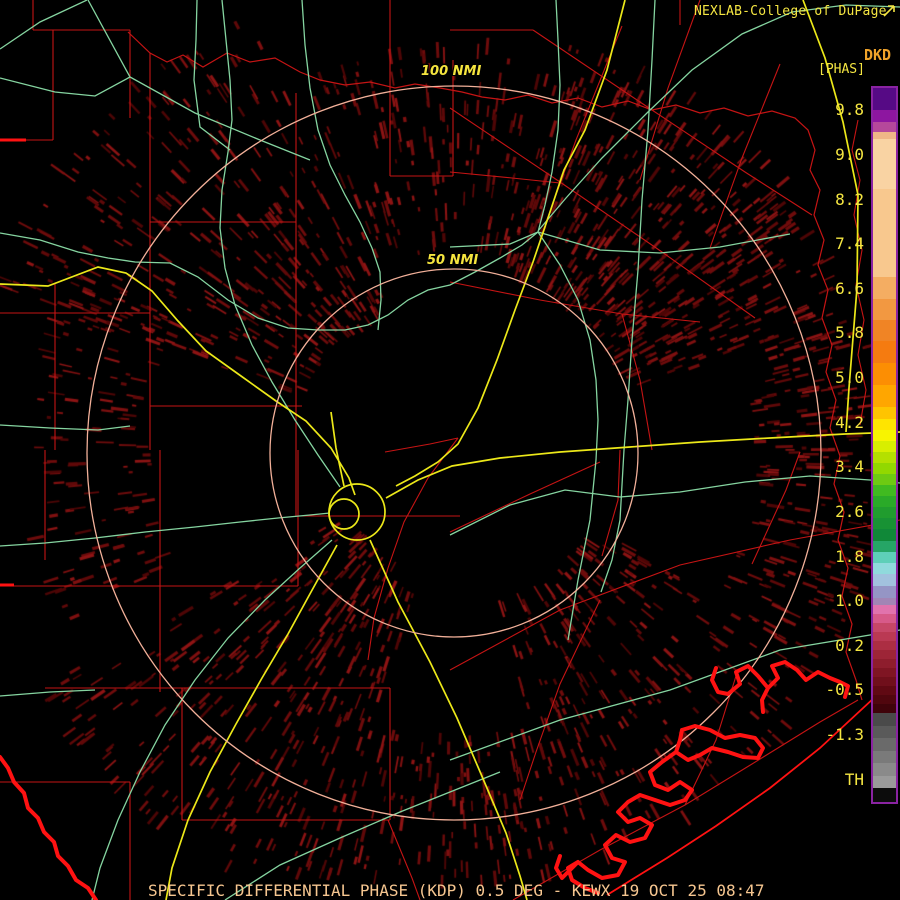 This screenshot has height=900, width=900. I want to click on colorbar-tick-label: 6.6, so click(849, 288).